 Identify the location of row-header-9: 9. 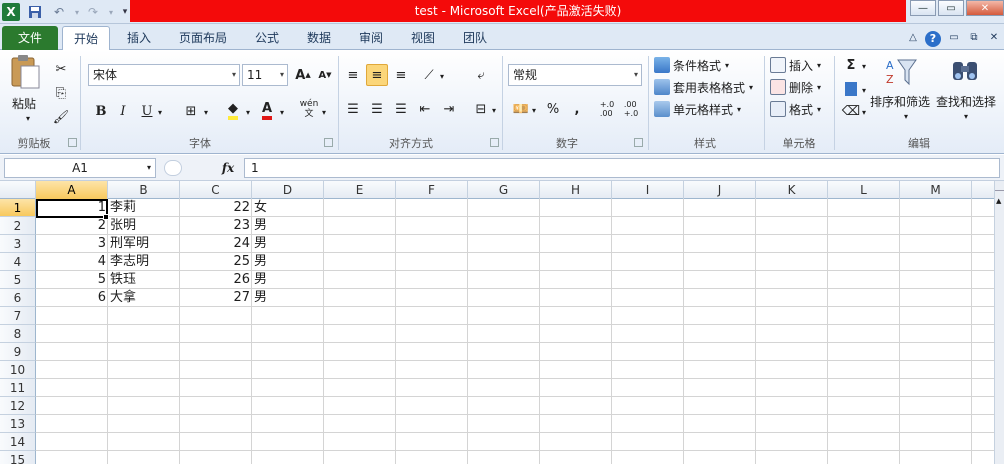
(18, 352).